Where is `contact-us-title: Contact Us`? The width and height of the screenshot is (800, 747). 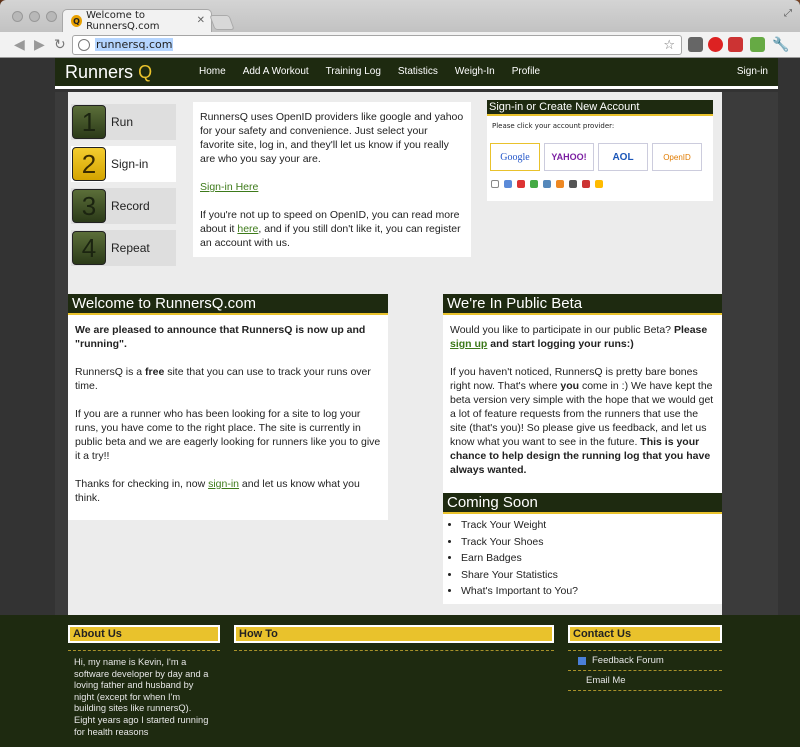 contact-us-title: Contact Us is located at coordinates (645, 634).